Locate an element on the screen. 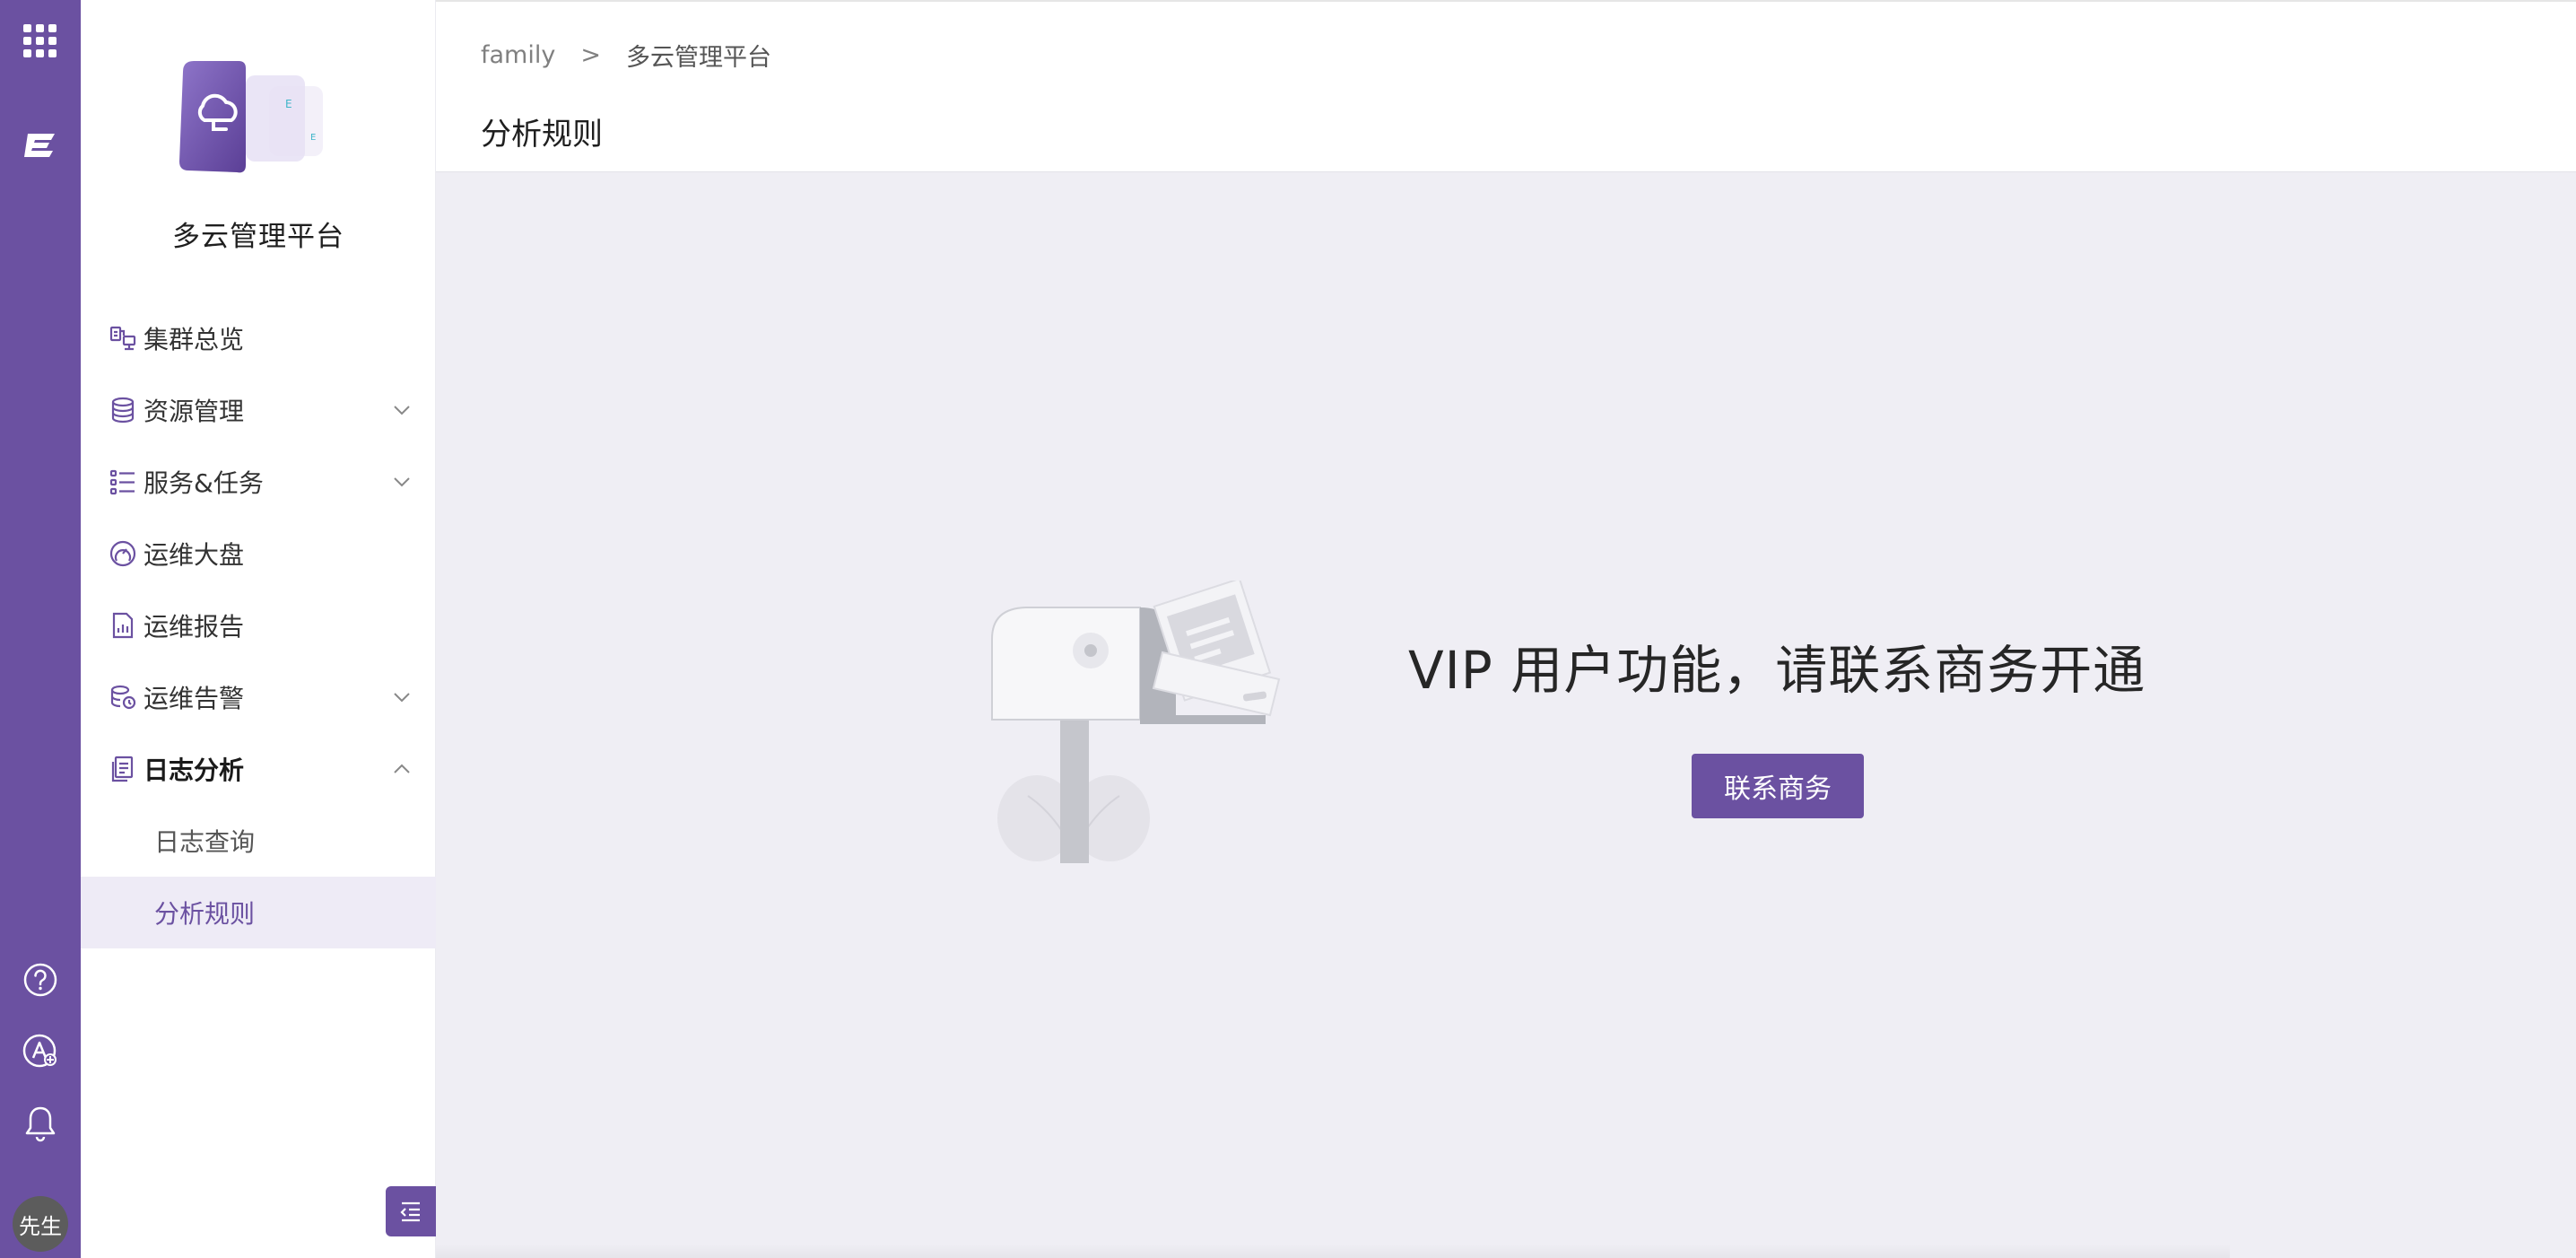 Image resolution: width=2576 pixels, height=1258 pixels. breadcrumb-item-family: family is located at coordinates (518, 55).